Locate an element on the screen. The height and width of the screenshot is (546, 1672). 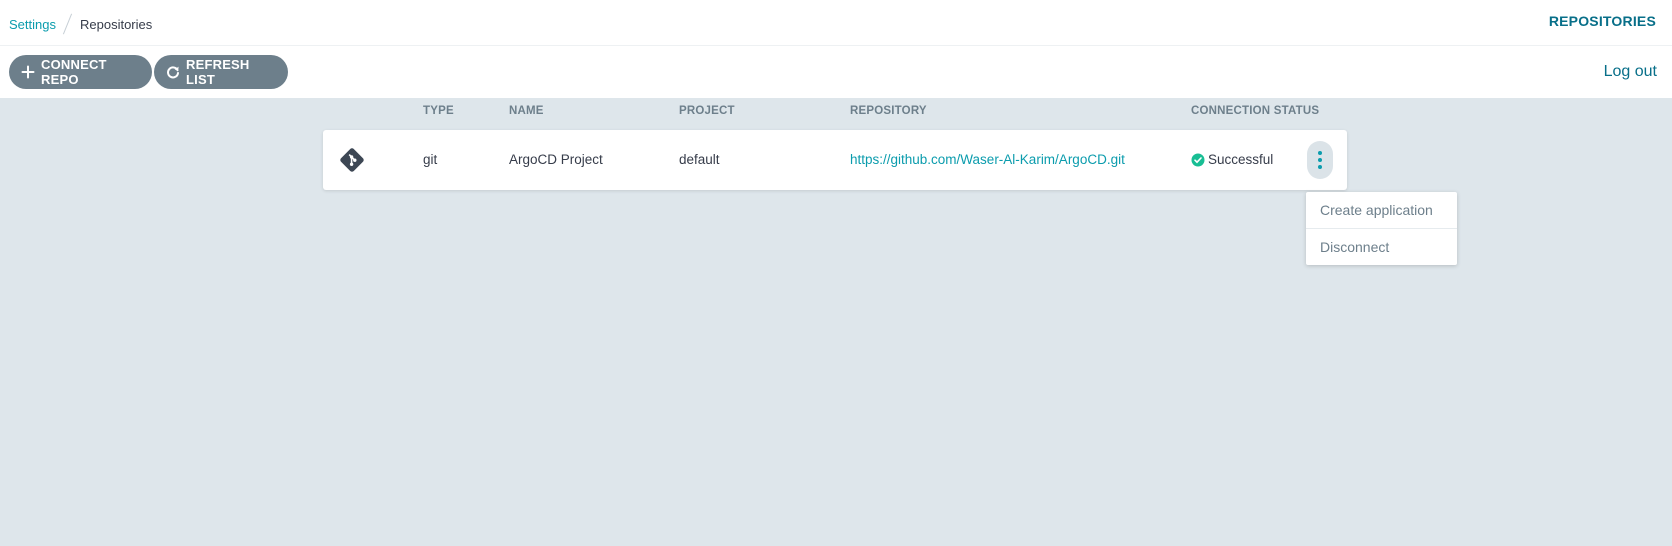
connect-repo-button: CONNECT REPO is located at coordinates (80, 72).